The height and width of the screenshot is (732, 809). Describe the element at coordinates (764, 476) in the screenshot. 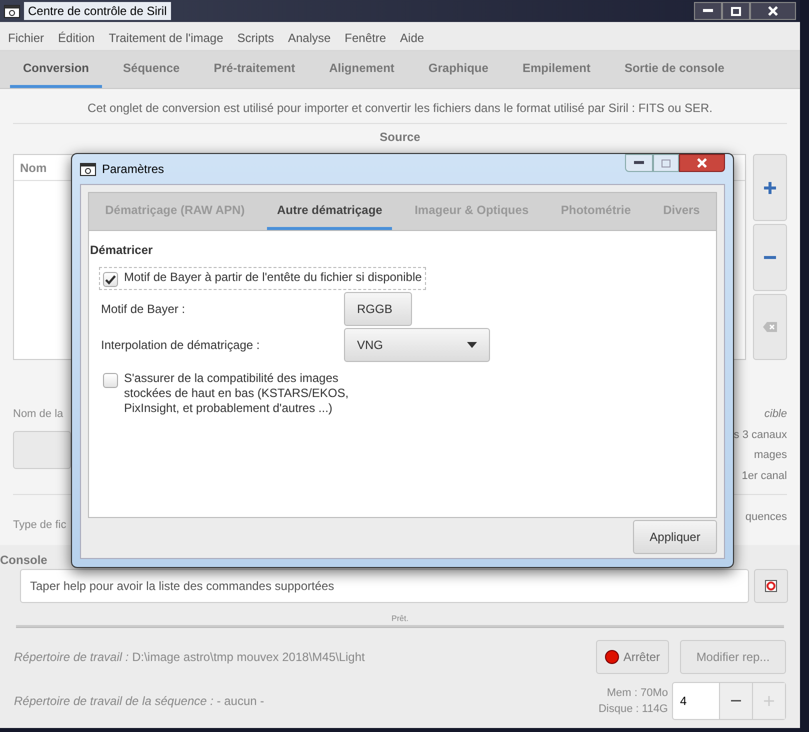

I see `option-label: 1er canal` at that location.